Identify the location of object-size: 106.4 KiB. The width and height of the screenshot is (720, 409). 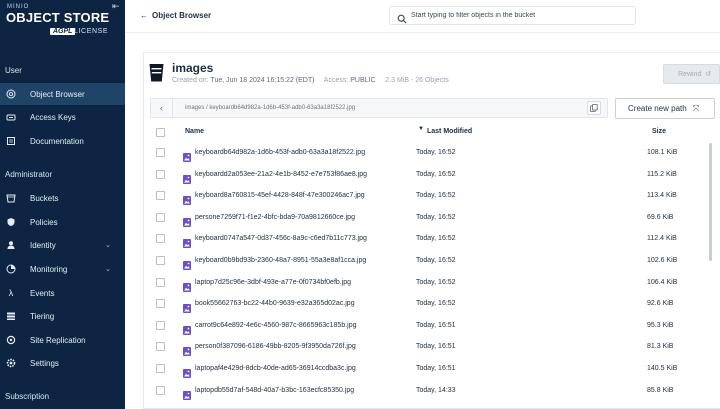
(662, 282).